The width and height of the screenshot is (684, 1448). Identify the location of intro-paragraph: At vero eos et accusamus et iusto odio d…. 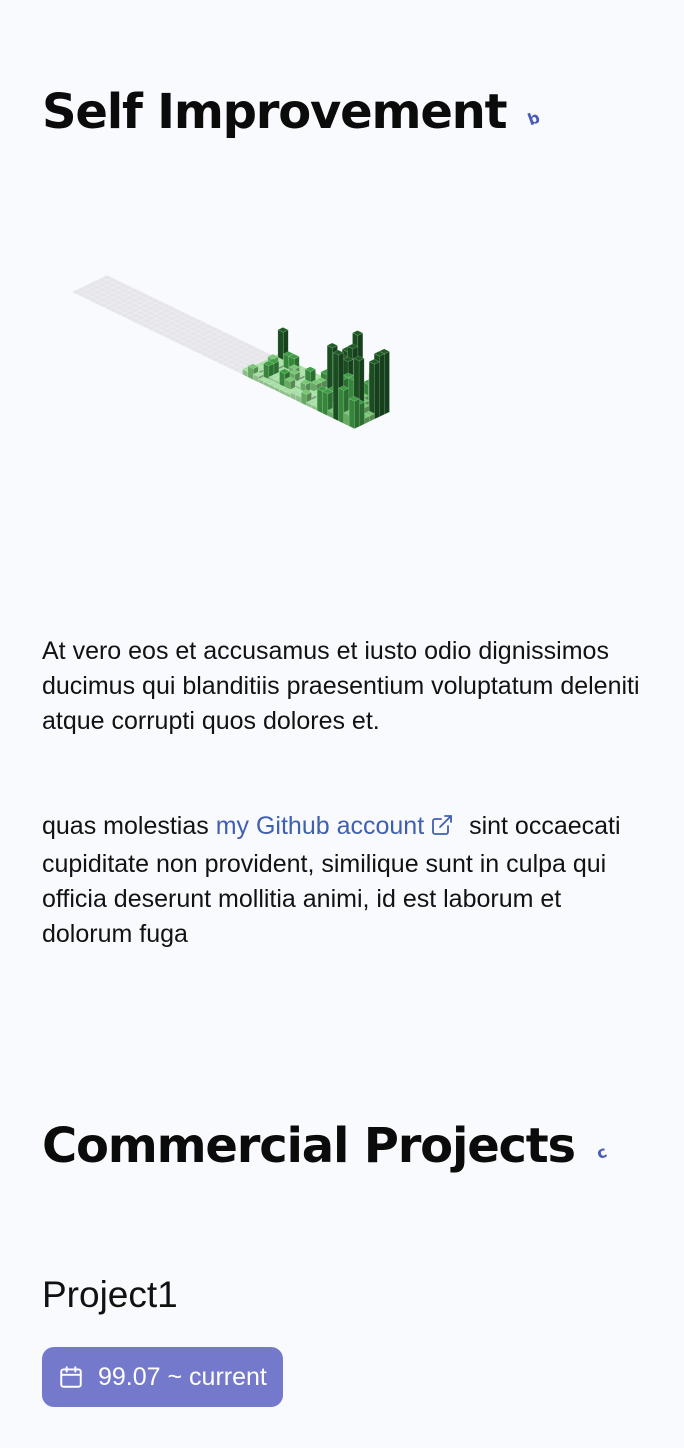
(341, 686).